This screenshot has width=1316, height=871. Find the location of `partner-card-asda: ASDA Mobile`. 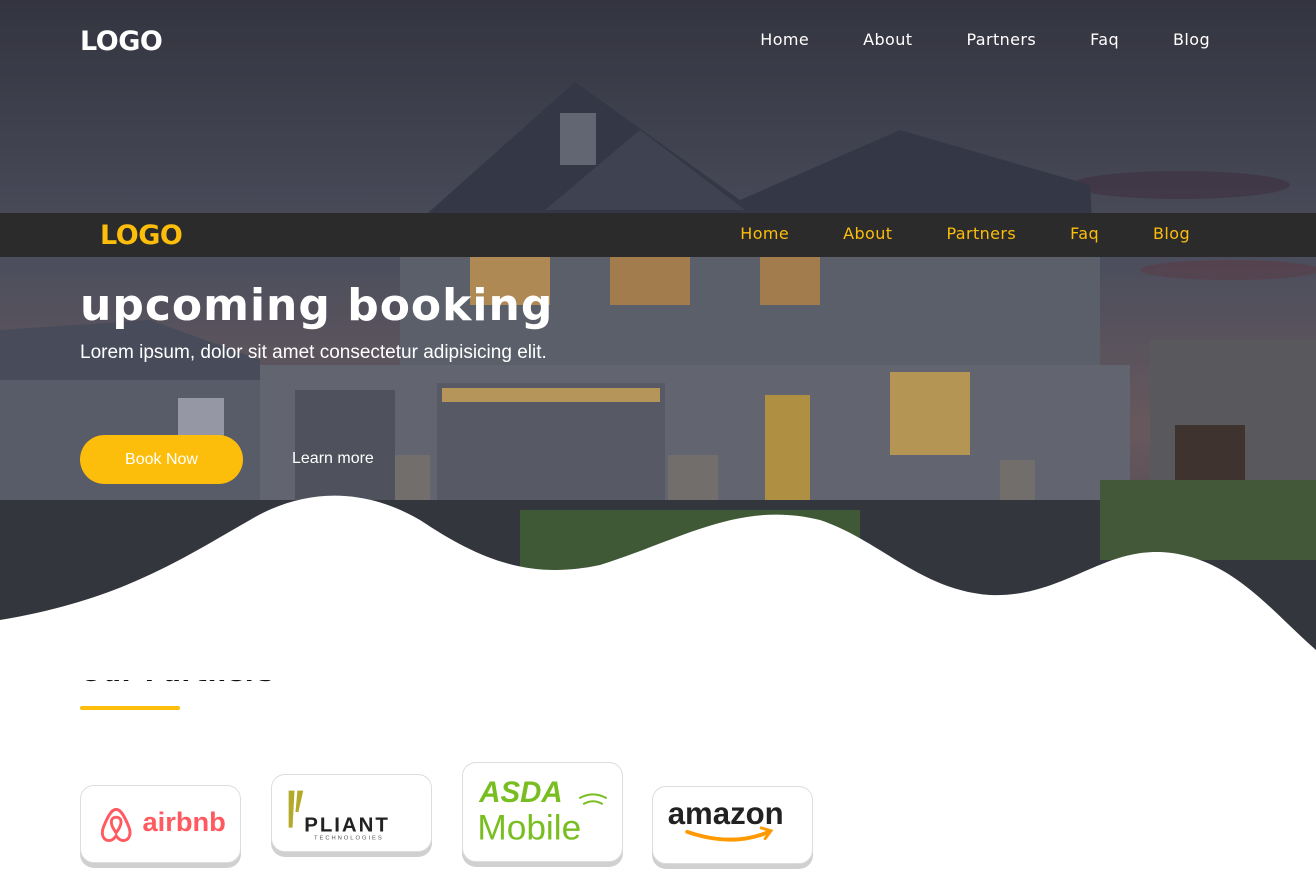

partner-card-asda: ASDA Mobile is located at coordinates (542, 812).